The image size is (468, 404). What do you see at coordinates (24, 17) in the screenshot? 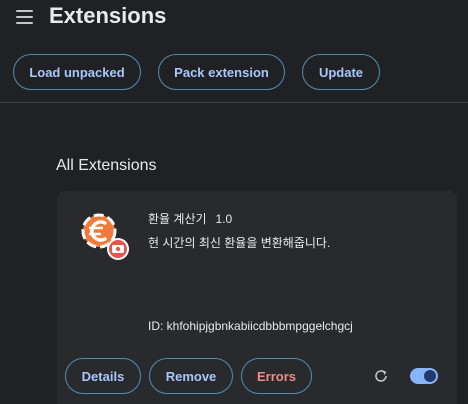
I see `menu-icon` at bounding box center [24, 17].